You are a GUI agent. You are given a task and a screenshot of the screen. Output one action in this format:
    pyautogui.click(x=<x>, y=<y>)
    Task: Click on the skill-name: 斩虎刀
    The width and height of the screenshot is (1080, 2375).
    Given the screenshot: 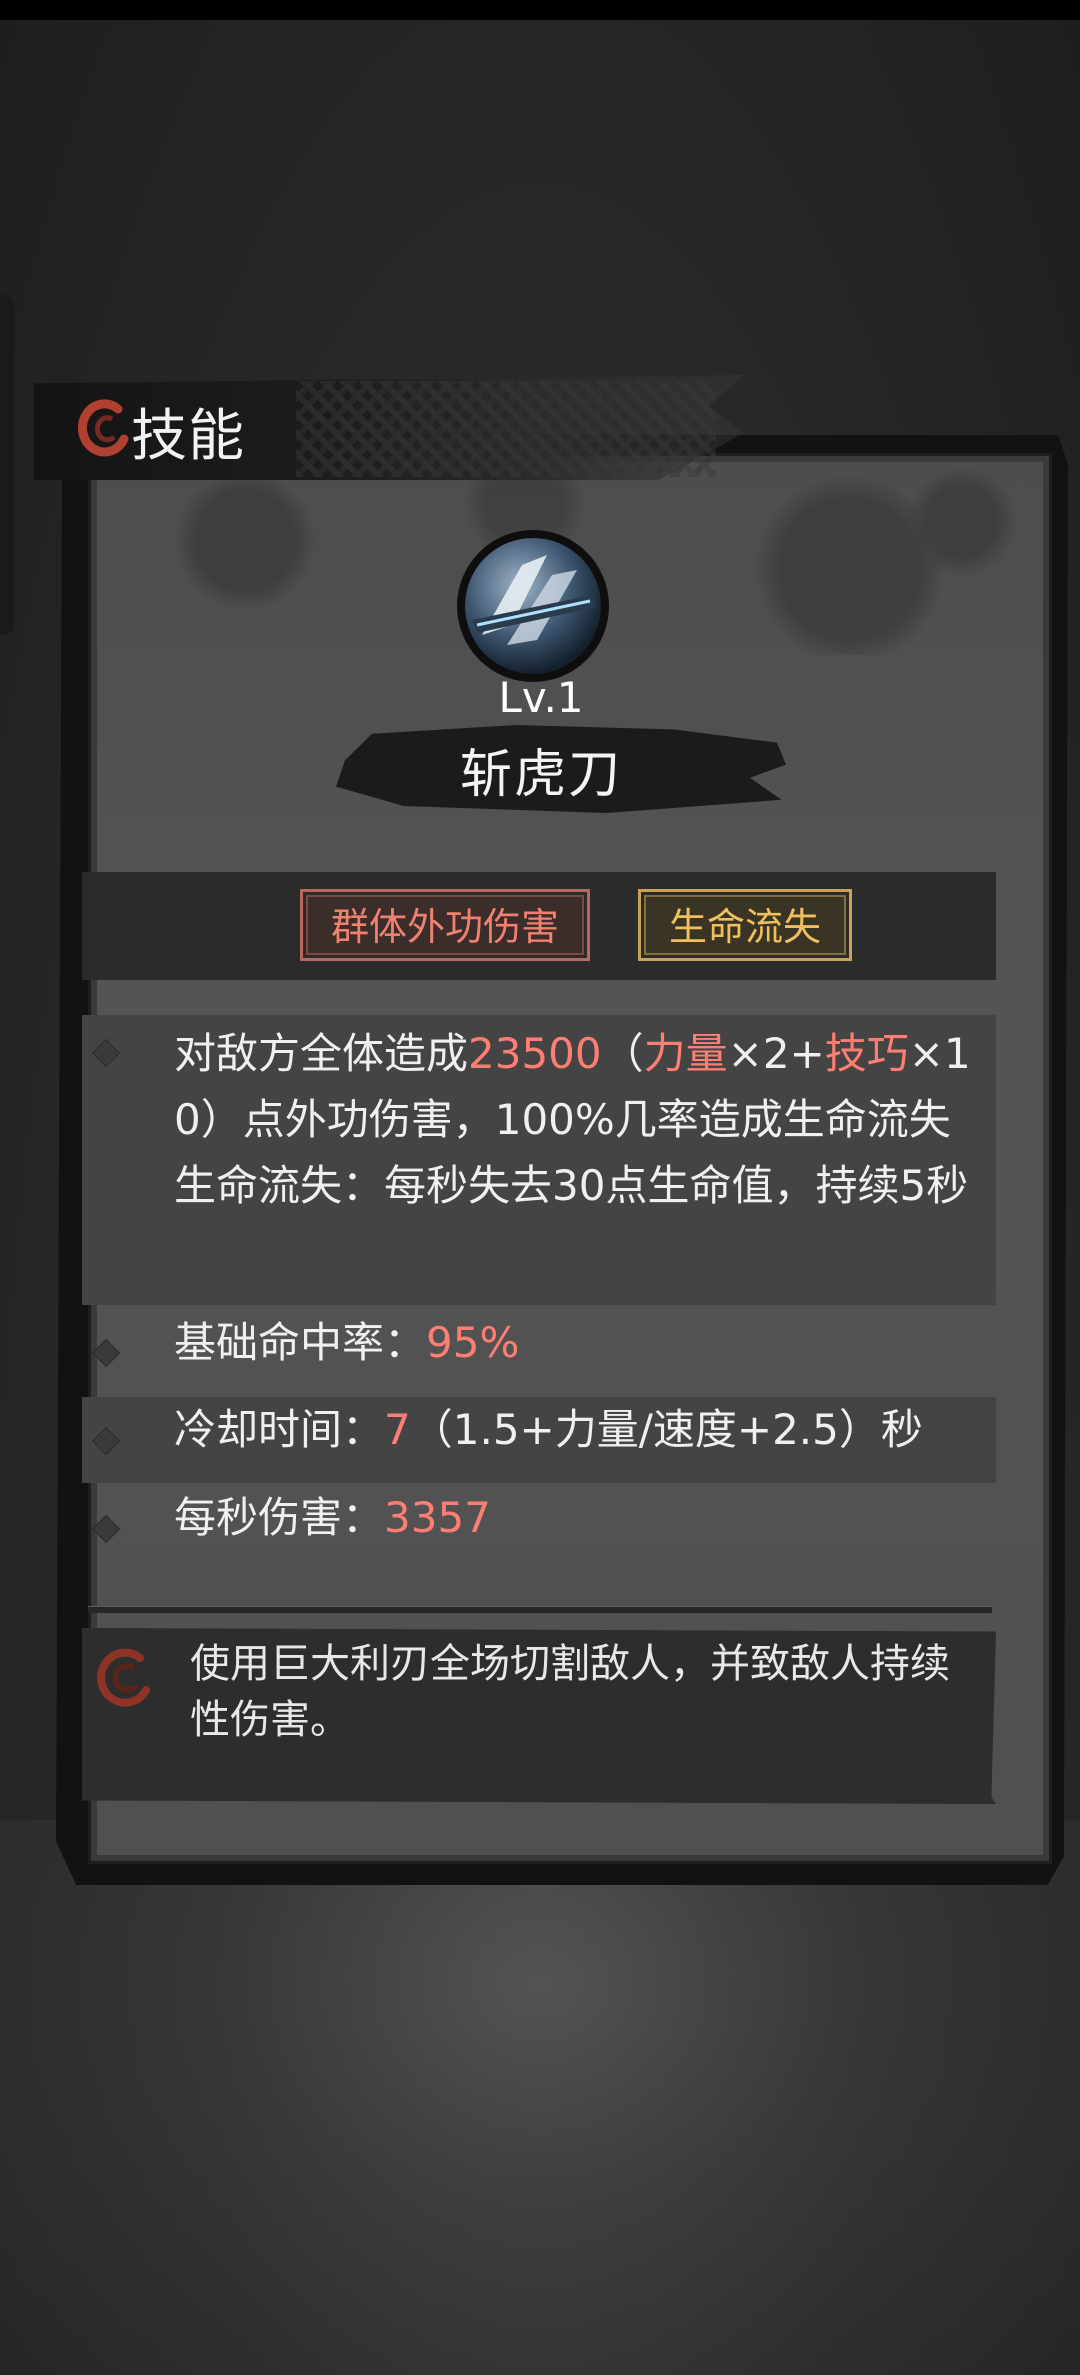 What is the action you would take?
    pyautogui.click(x=540, y=775)
    